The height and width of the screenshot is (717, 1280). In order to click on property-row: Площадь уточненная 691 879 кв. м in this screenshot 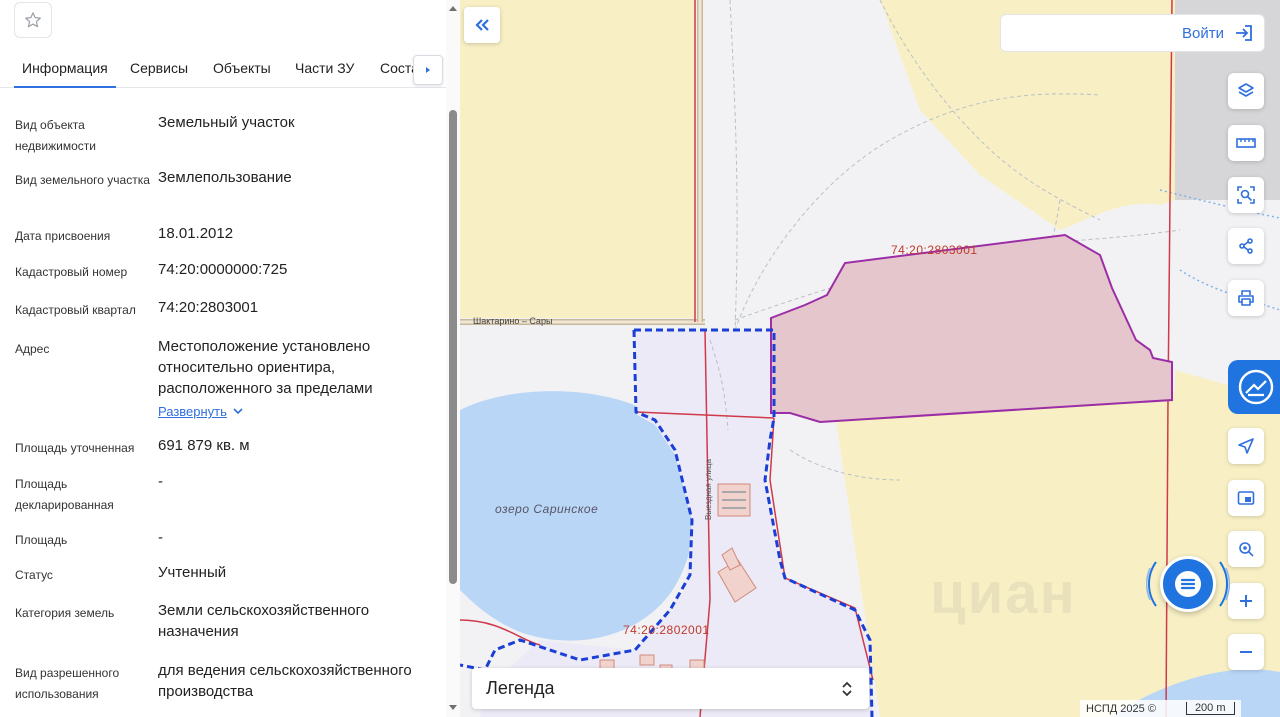, I will do `click(225, 447)`.